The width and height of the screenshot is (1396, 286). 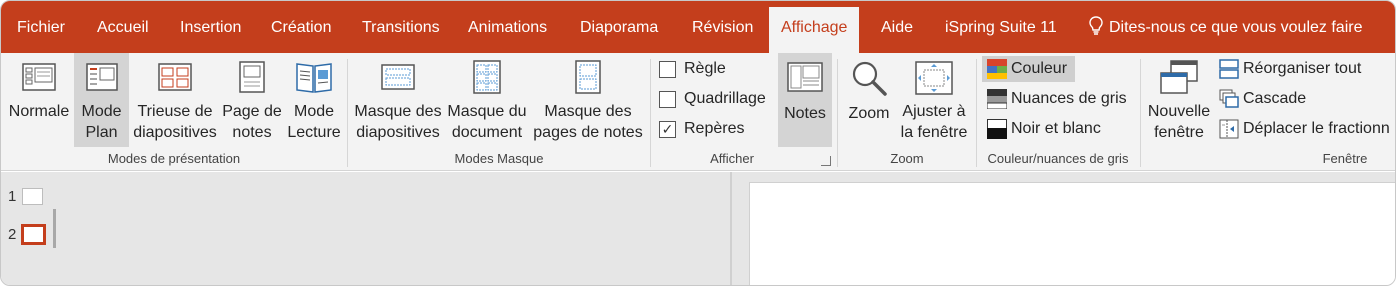 I want to click on slide-number: 2, so click(x=12, y=234).